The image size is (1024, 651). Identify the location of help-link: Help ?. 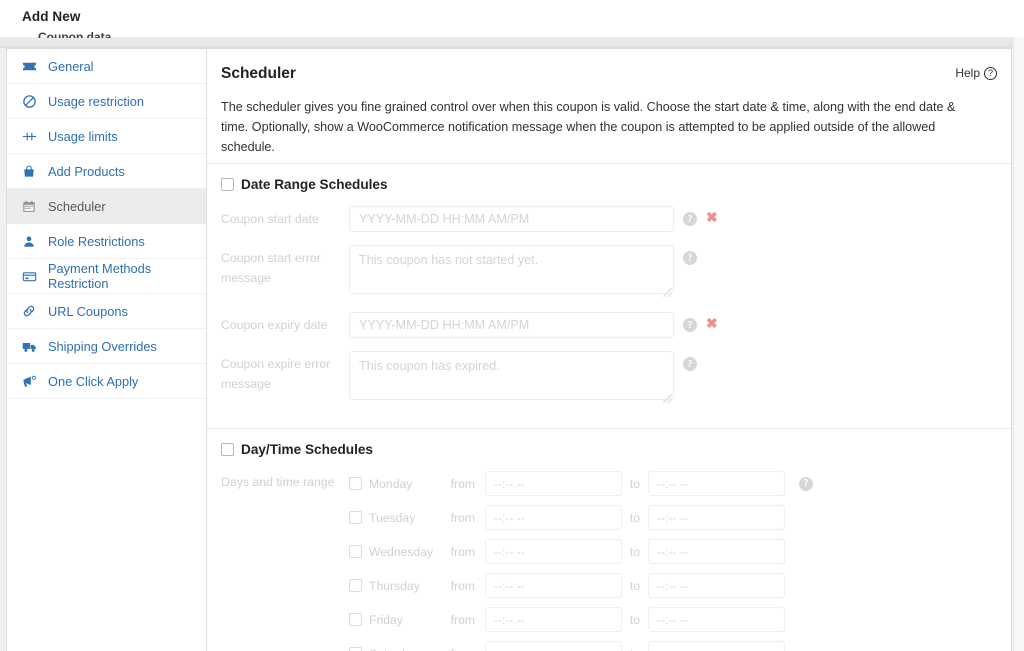
(976, 73).